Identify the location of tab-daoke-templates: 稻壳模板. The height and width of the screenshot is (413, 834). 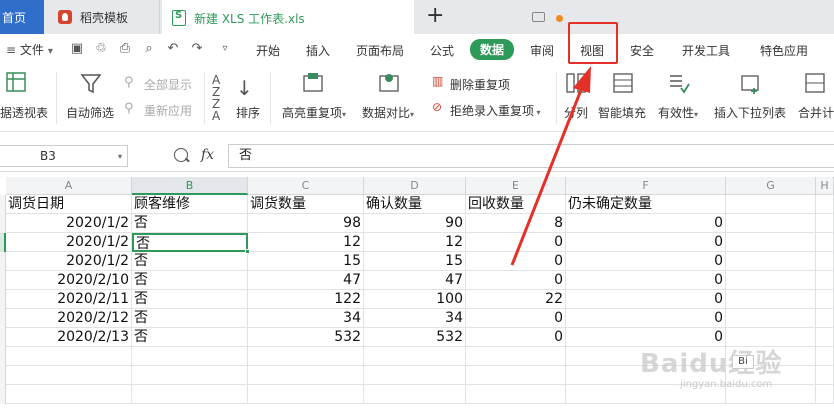
(103, 17).